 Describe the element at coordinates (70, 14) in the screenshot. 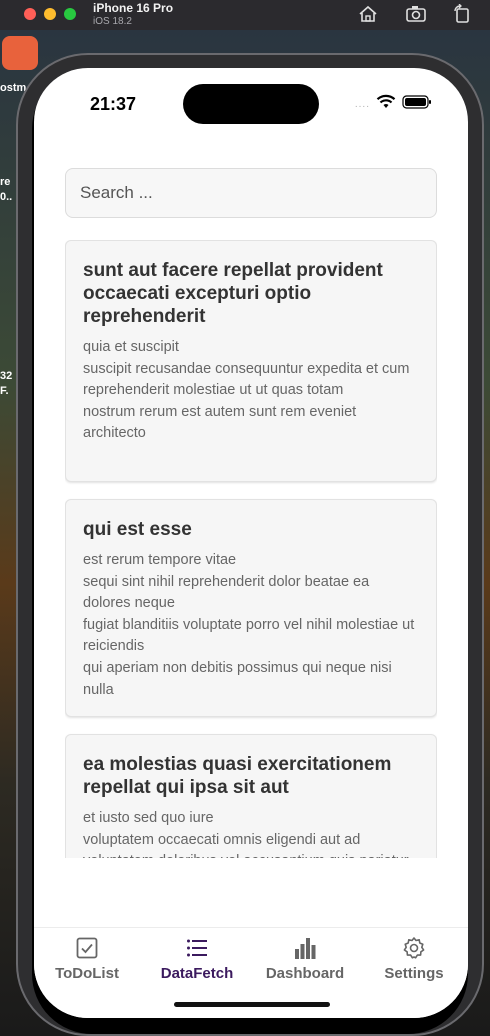

I see `zoom-window-button` at that location.